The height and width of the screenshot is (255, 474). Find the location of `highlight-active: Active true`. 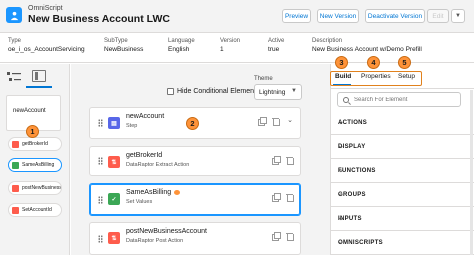

highlight-active: Active true is located at coordinates (276, 45).